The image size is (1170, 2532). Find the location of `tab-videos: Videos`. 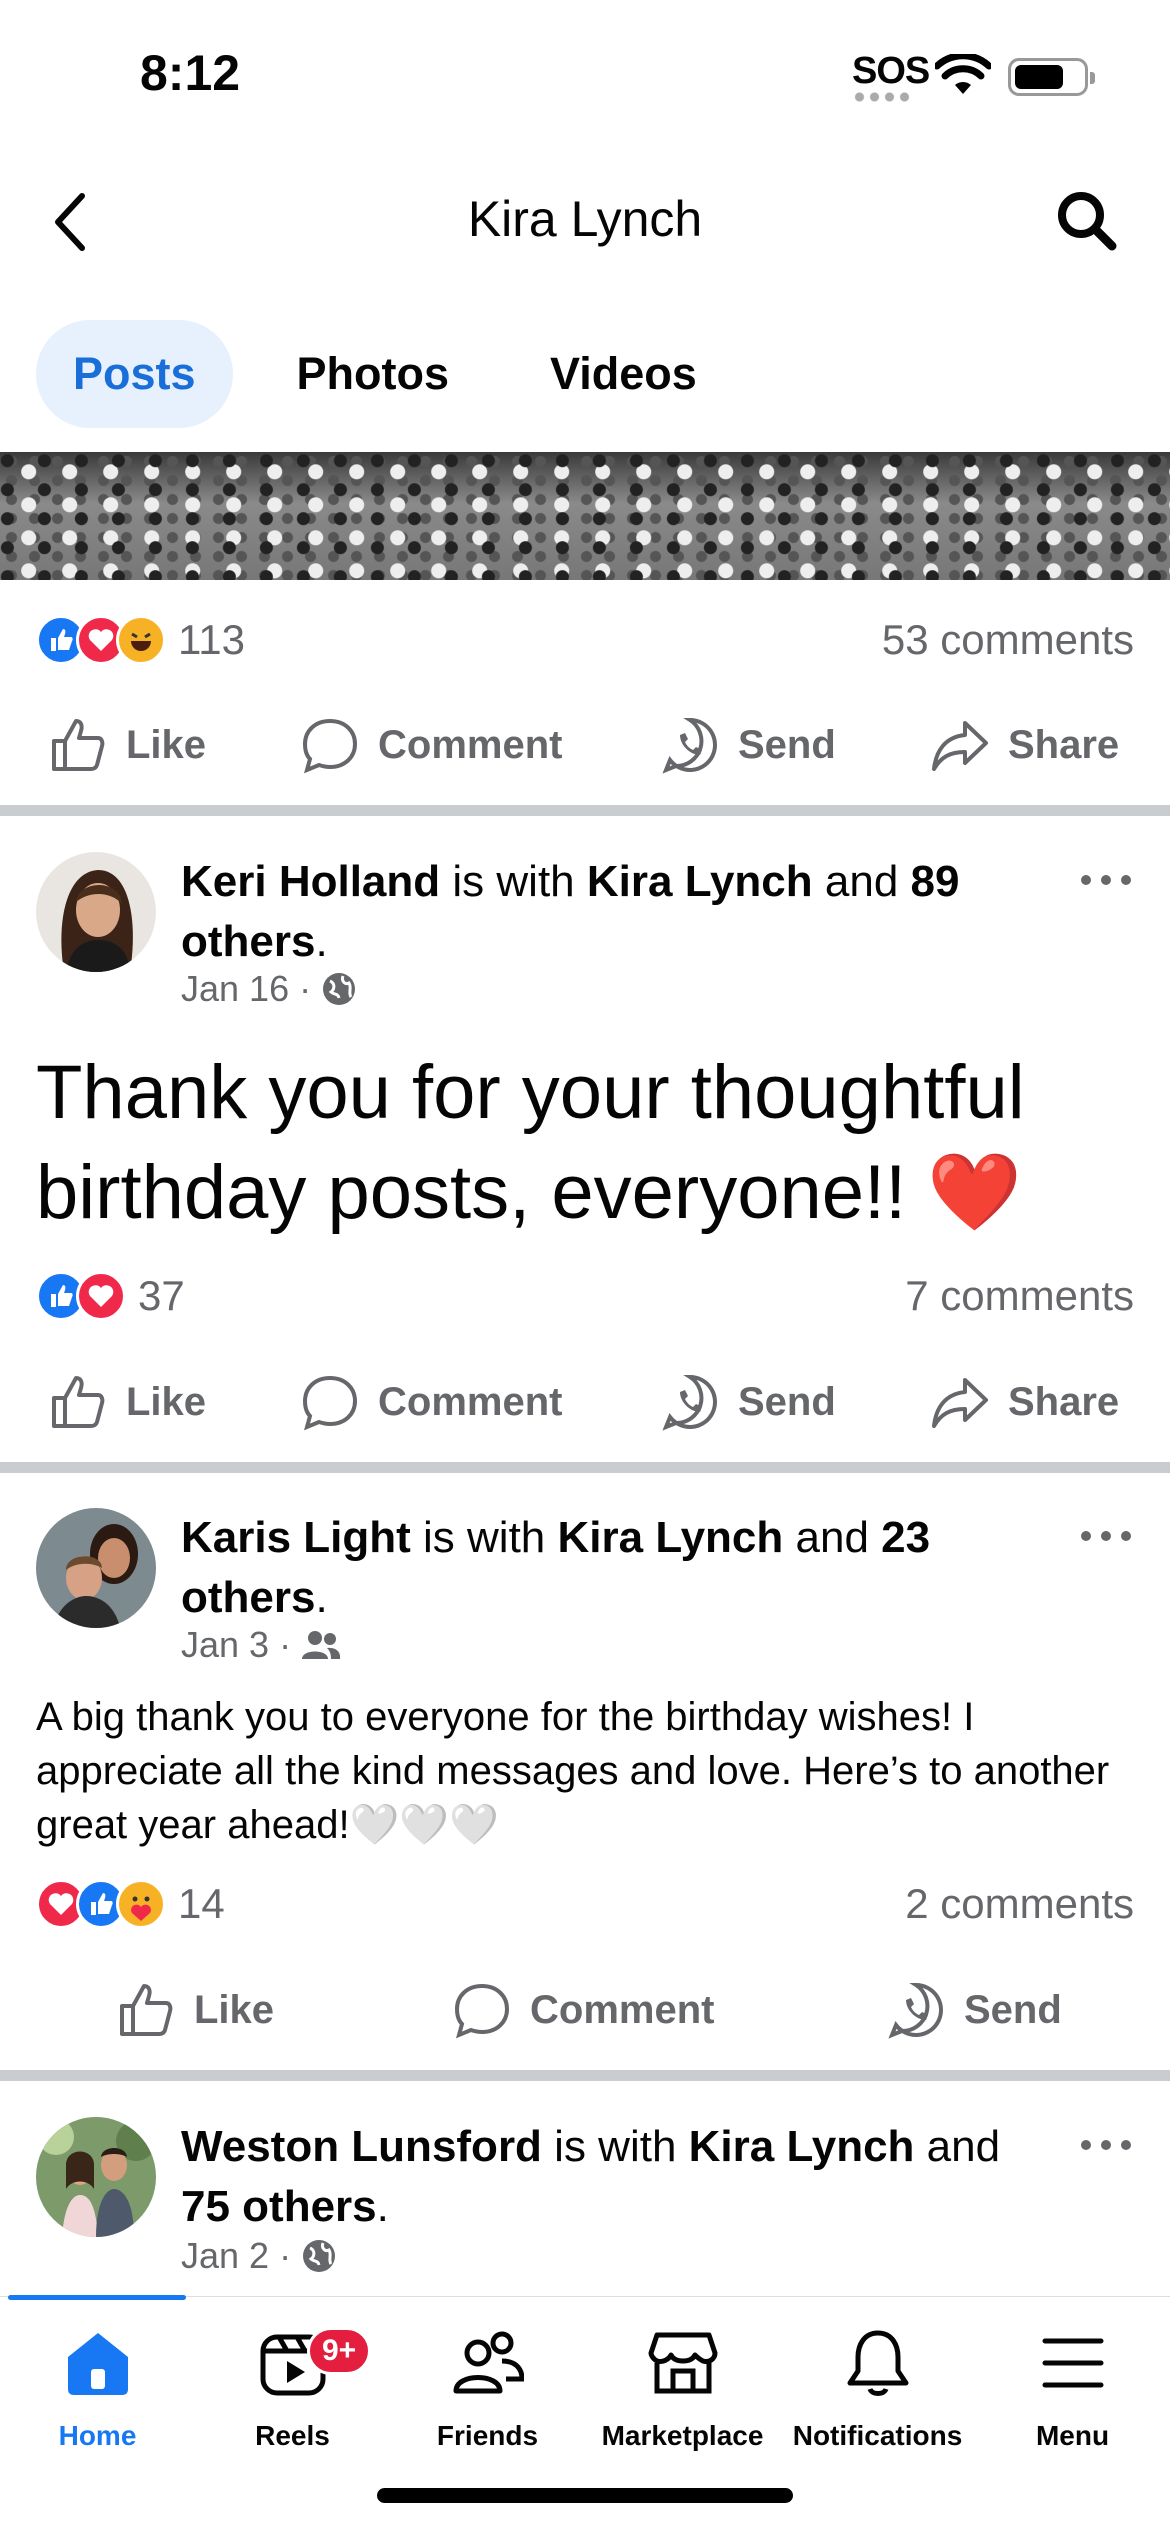

tab-videos: Videos is located at coordinates (623, 374).